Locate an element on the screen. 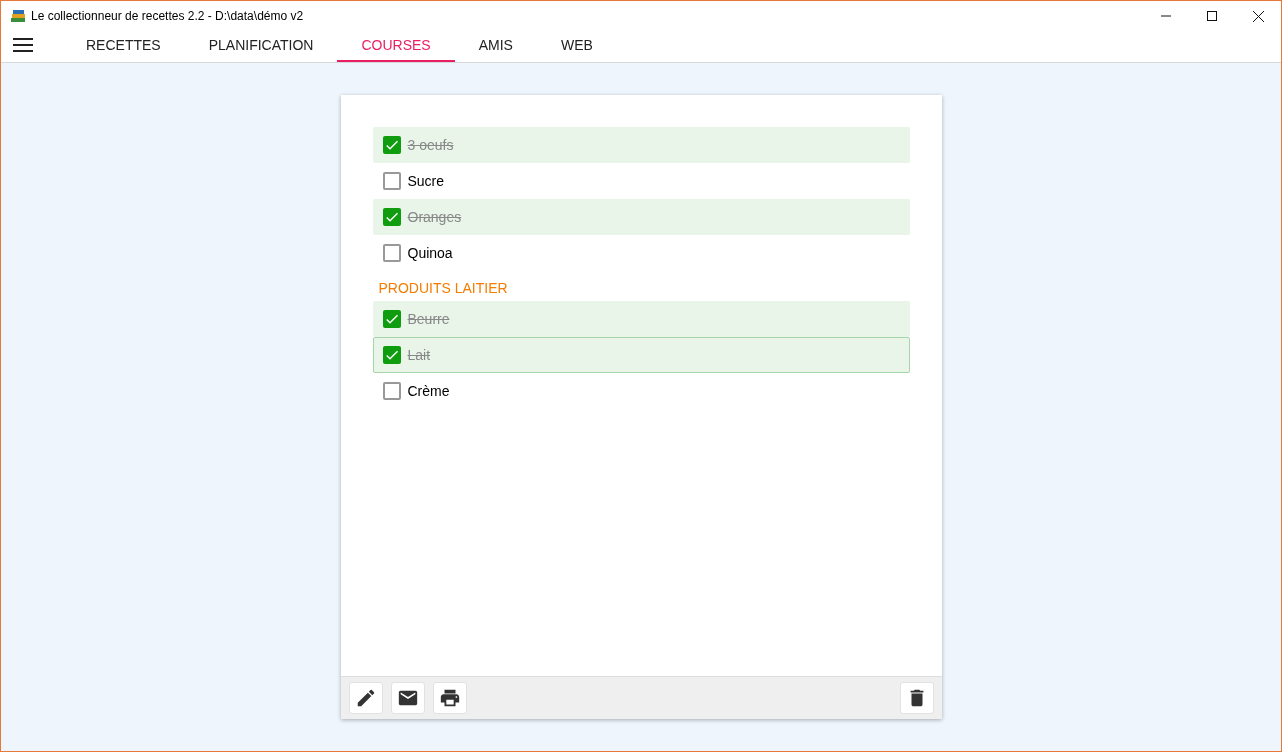 This screenshot has height=752, width=1282. delete-button is located at coordinates (916, 698).